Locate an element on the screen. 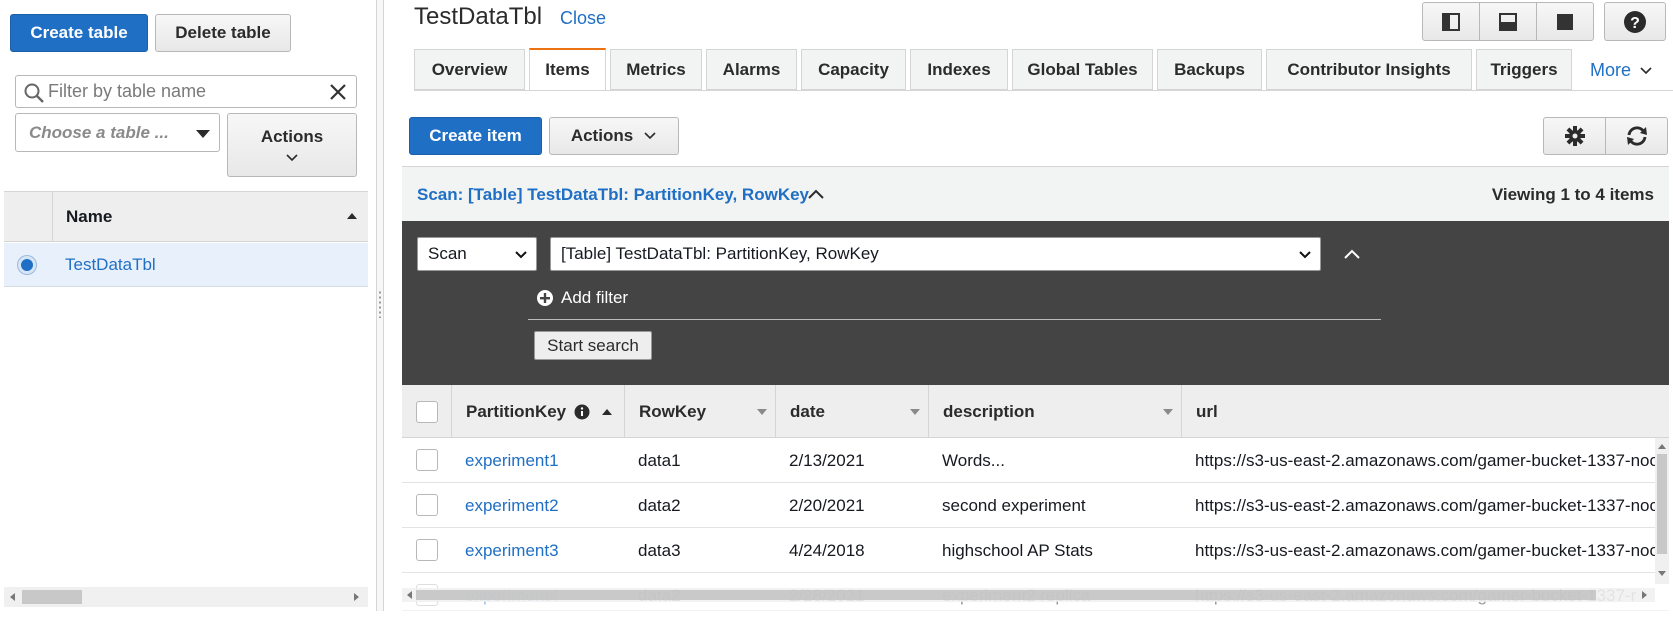  split-horizontal-icon is located at coordinates (1508, 21).